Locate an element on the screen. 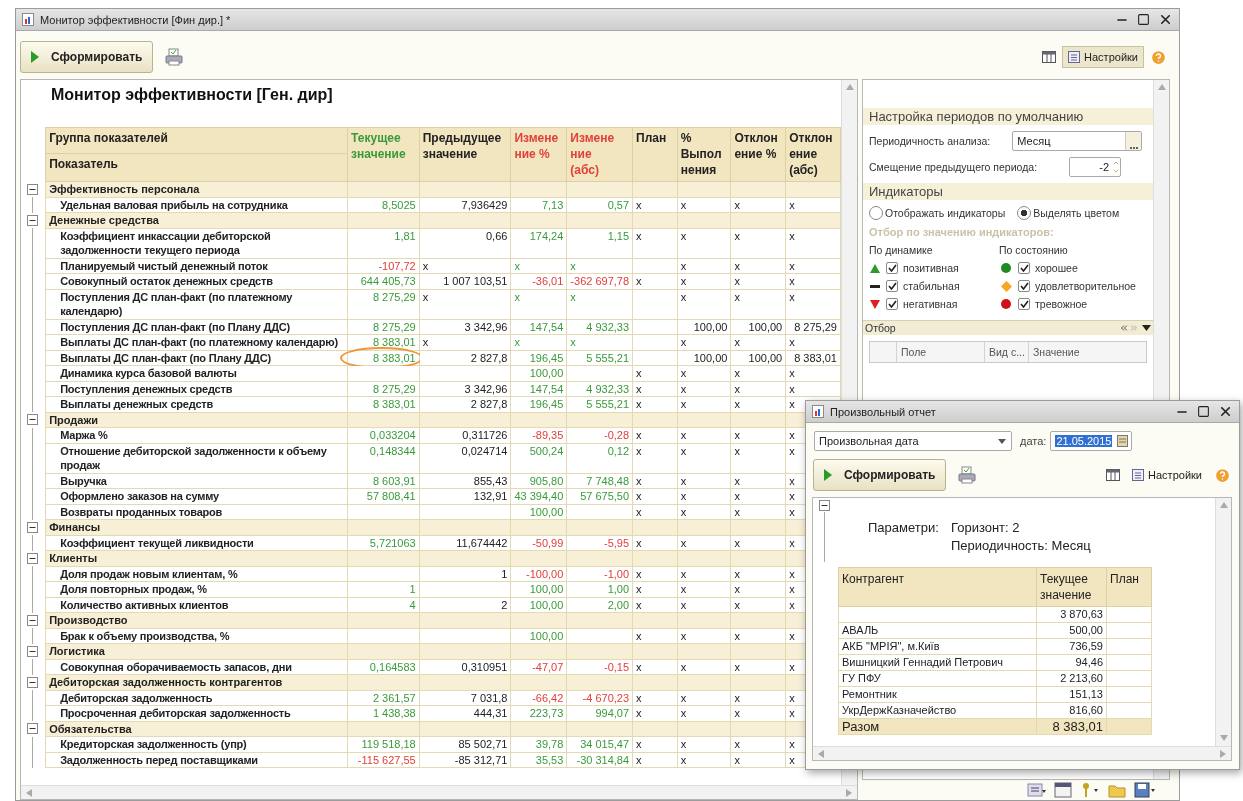 This screenshot has width=1243, height=801. table-cell: 500,24 is located at coordinates (538, 458).